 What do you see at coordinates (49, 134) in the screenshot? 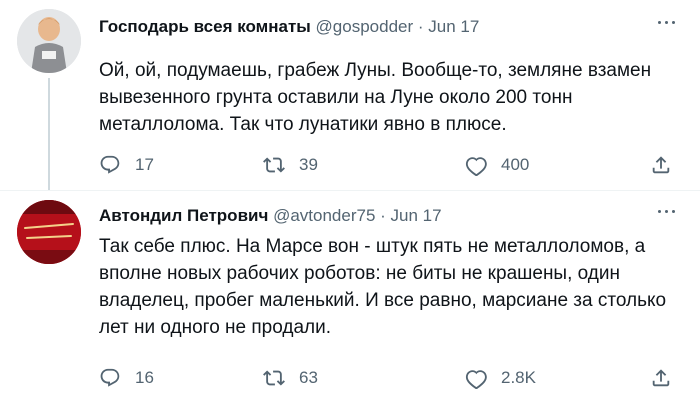
I see `thread-line` at bounding box center [49, 134].